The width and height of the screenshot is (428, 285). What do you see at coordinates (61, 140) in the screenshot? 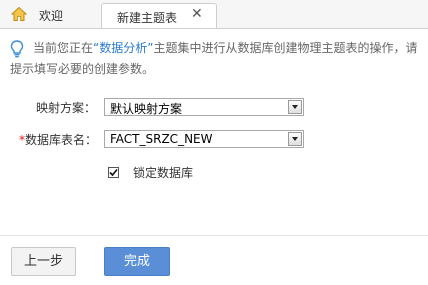
I see `table-name-label-text: 数据库表名：` at bounding box center [61, 140].